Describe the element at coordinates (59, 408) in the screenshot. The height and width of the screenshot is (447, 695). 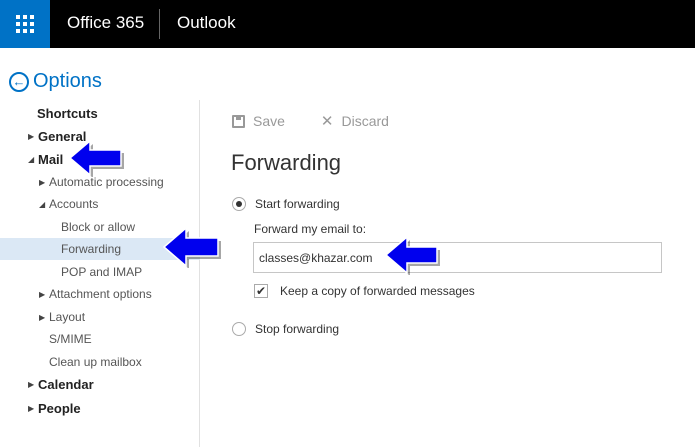
I see `nav-item-label: People` at that location.